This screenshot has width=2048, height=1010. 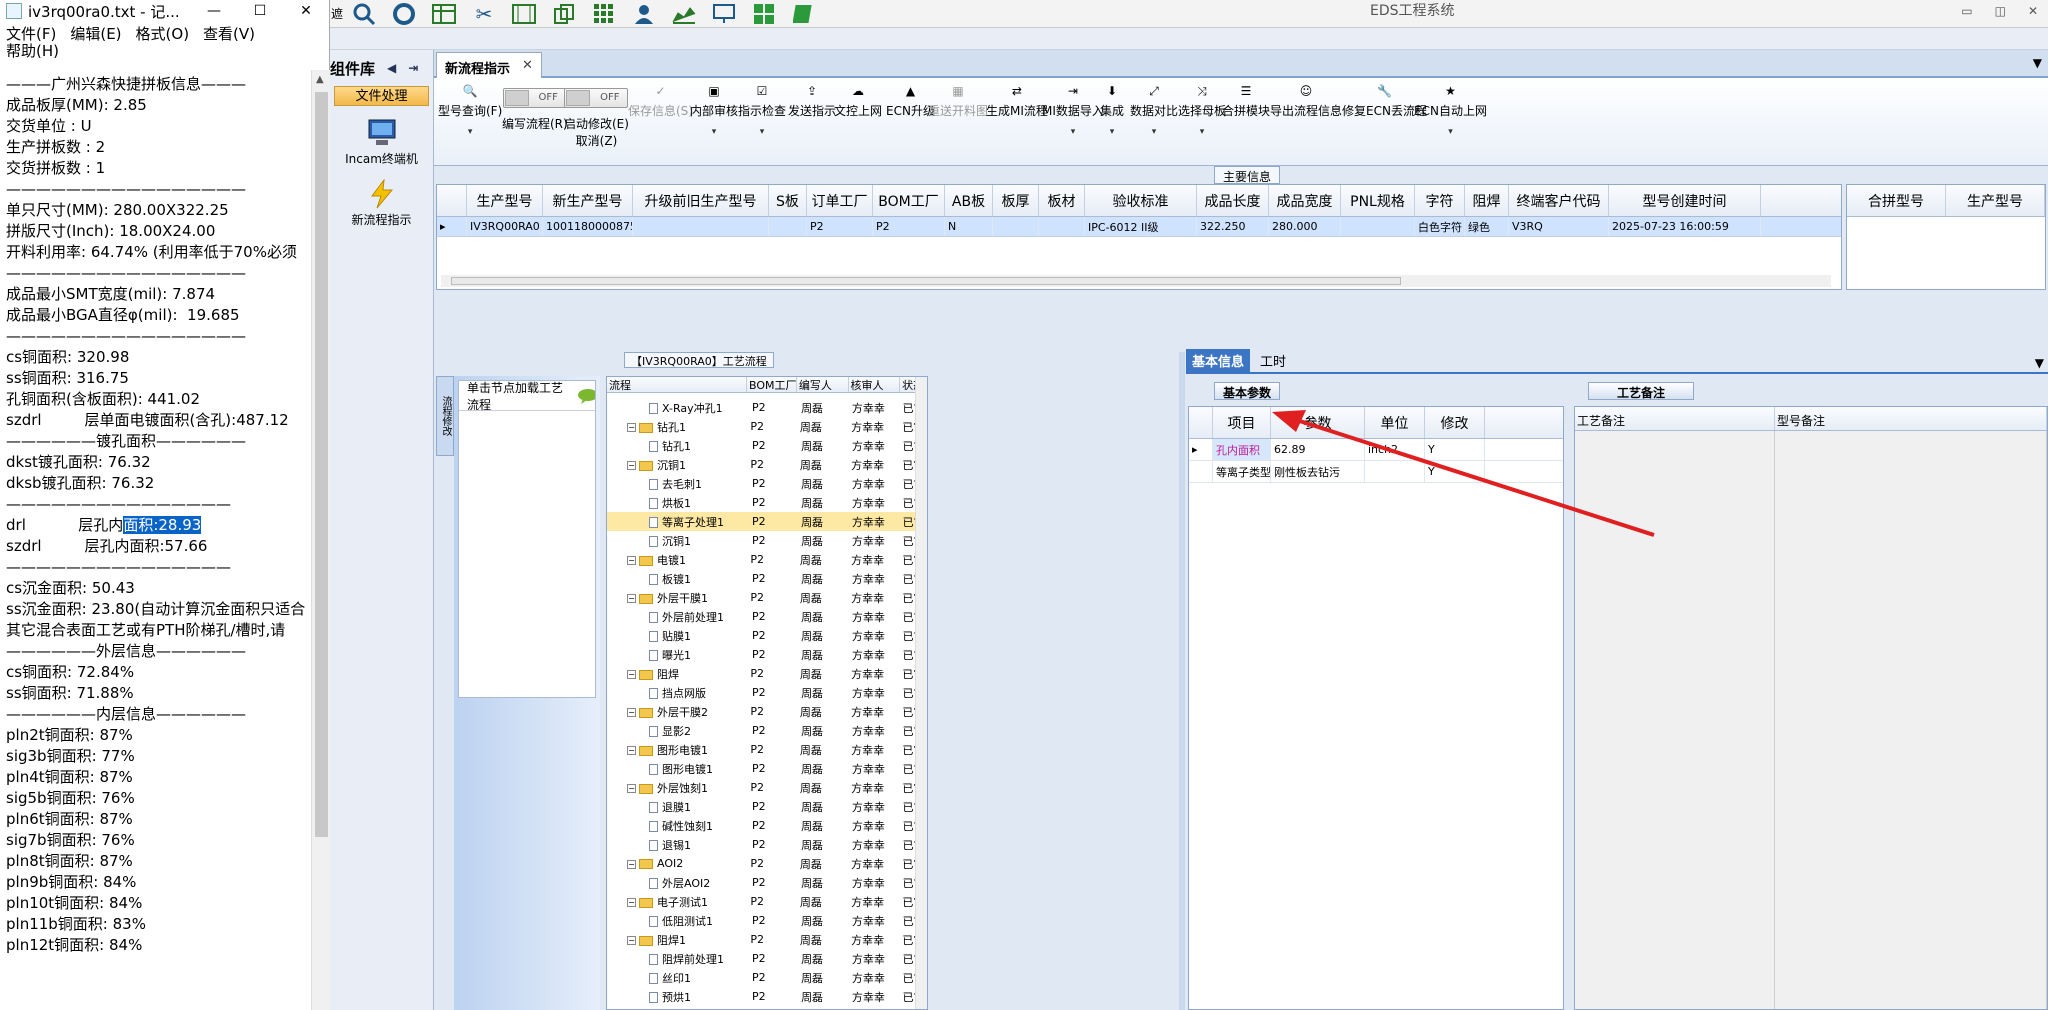 I want to click on tree-node: 低阻测试1, so click(x=678, y=921).